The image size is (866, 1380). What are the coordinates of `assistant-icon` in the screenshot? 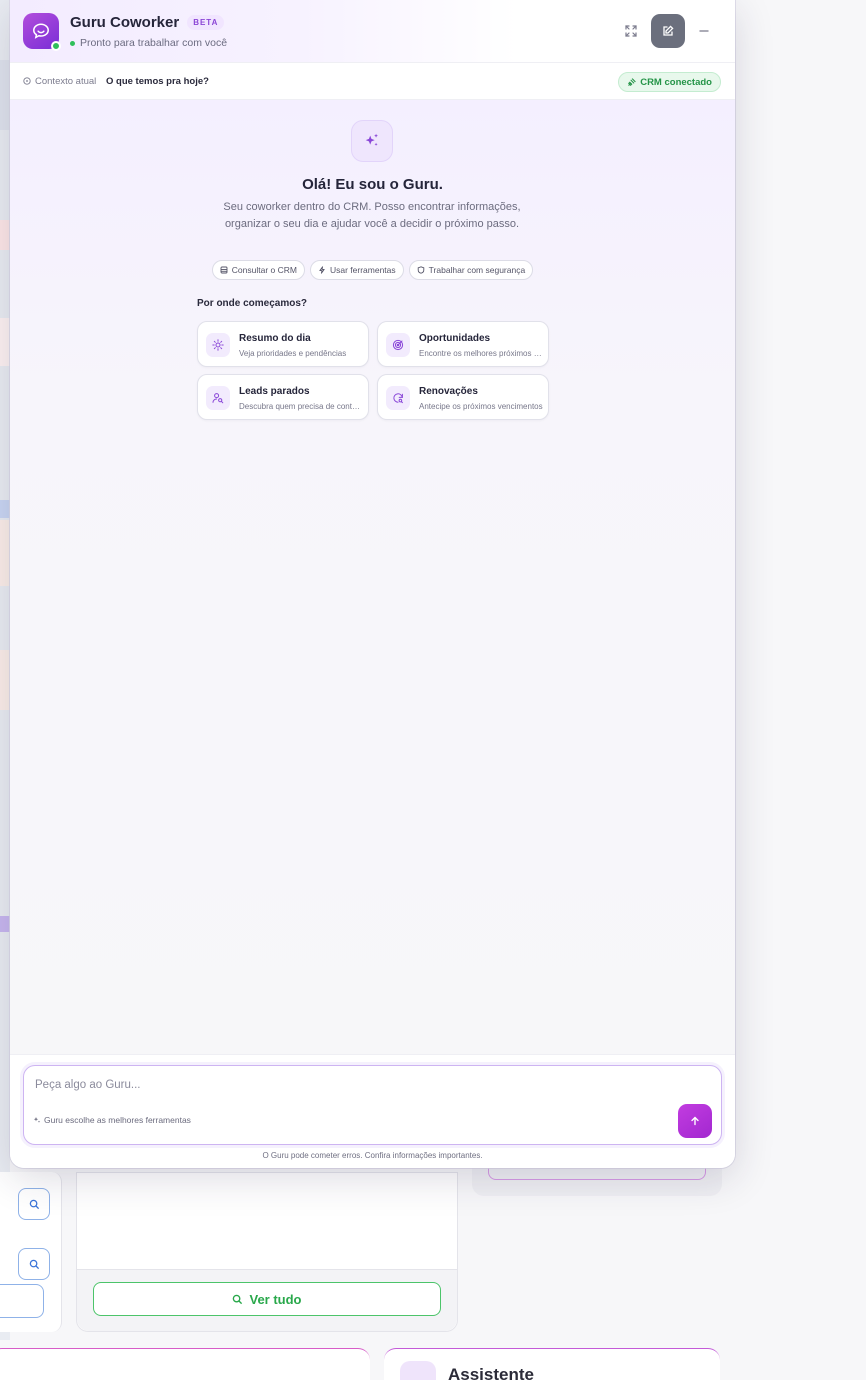 It's located at (418, 1370).